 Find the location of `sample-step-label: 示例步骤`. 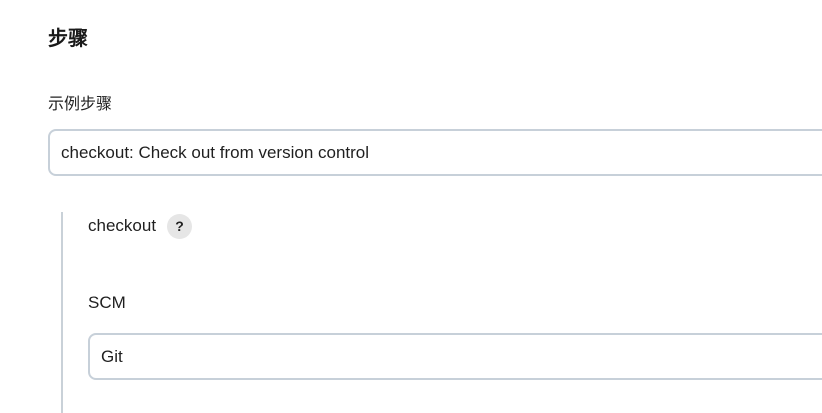

sample-step-label: 示例步骤 is located at coordinates (80, 104).